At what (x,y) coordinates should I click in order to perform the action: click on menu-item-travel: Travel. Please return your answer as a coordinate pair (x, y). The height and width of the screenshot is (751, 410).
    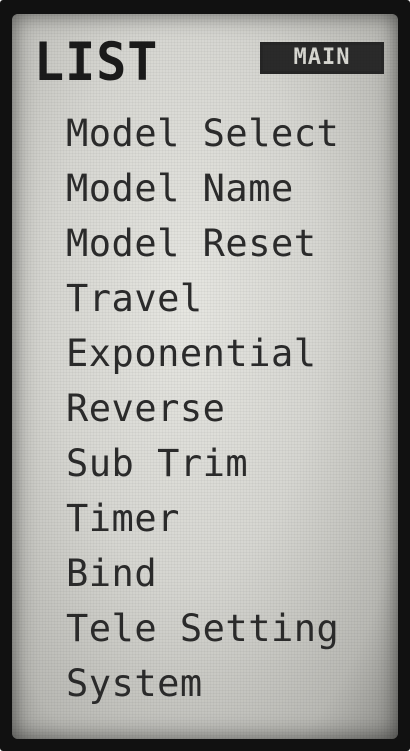
    Looking at the image, I should click on (202, 298).